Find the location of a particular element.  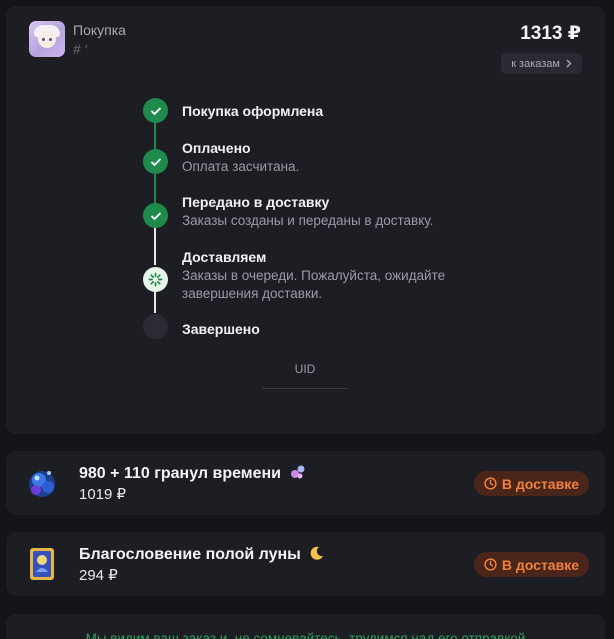

step-title: Доставляем is located at coordinates (224, 257).